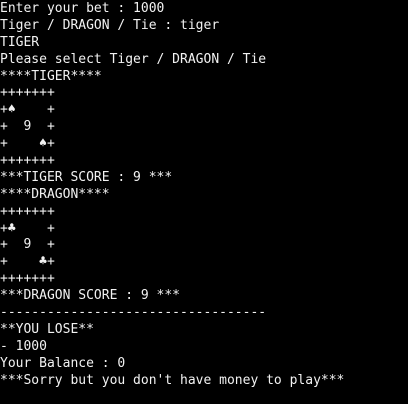 The height and width of the screenshot is (404, 408). I want to click on select-prompt-line: Please select Tiger / DRAGON / Tie, so click(133, 59).